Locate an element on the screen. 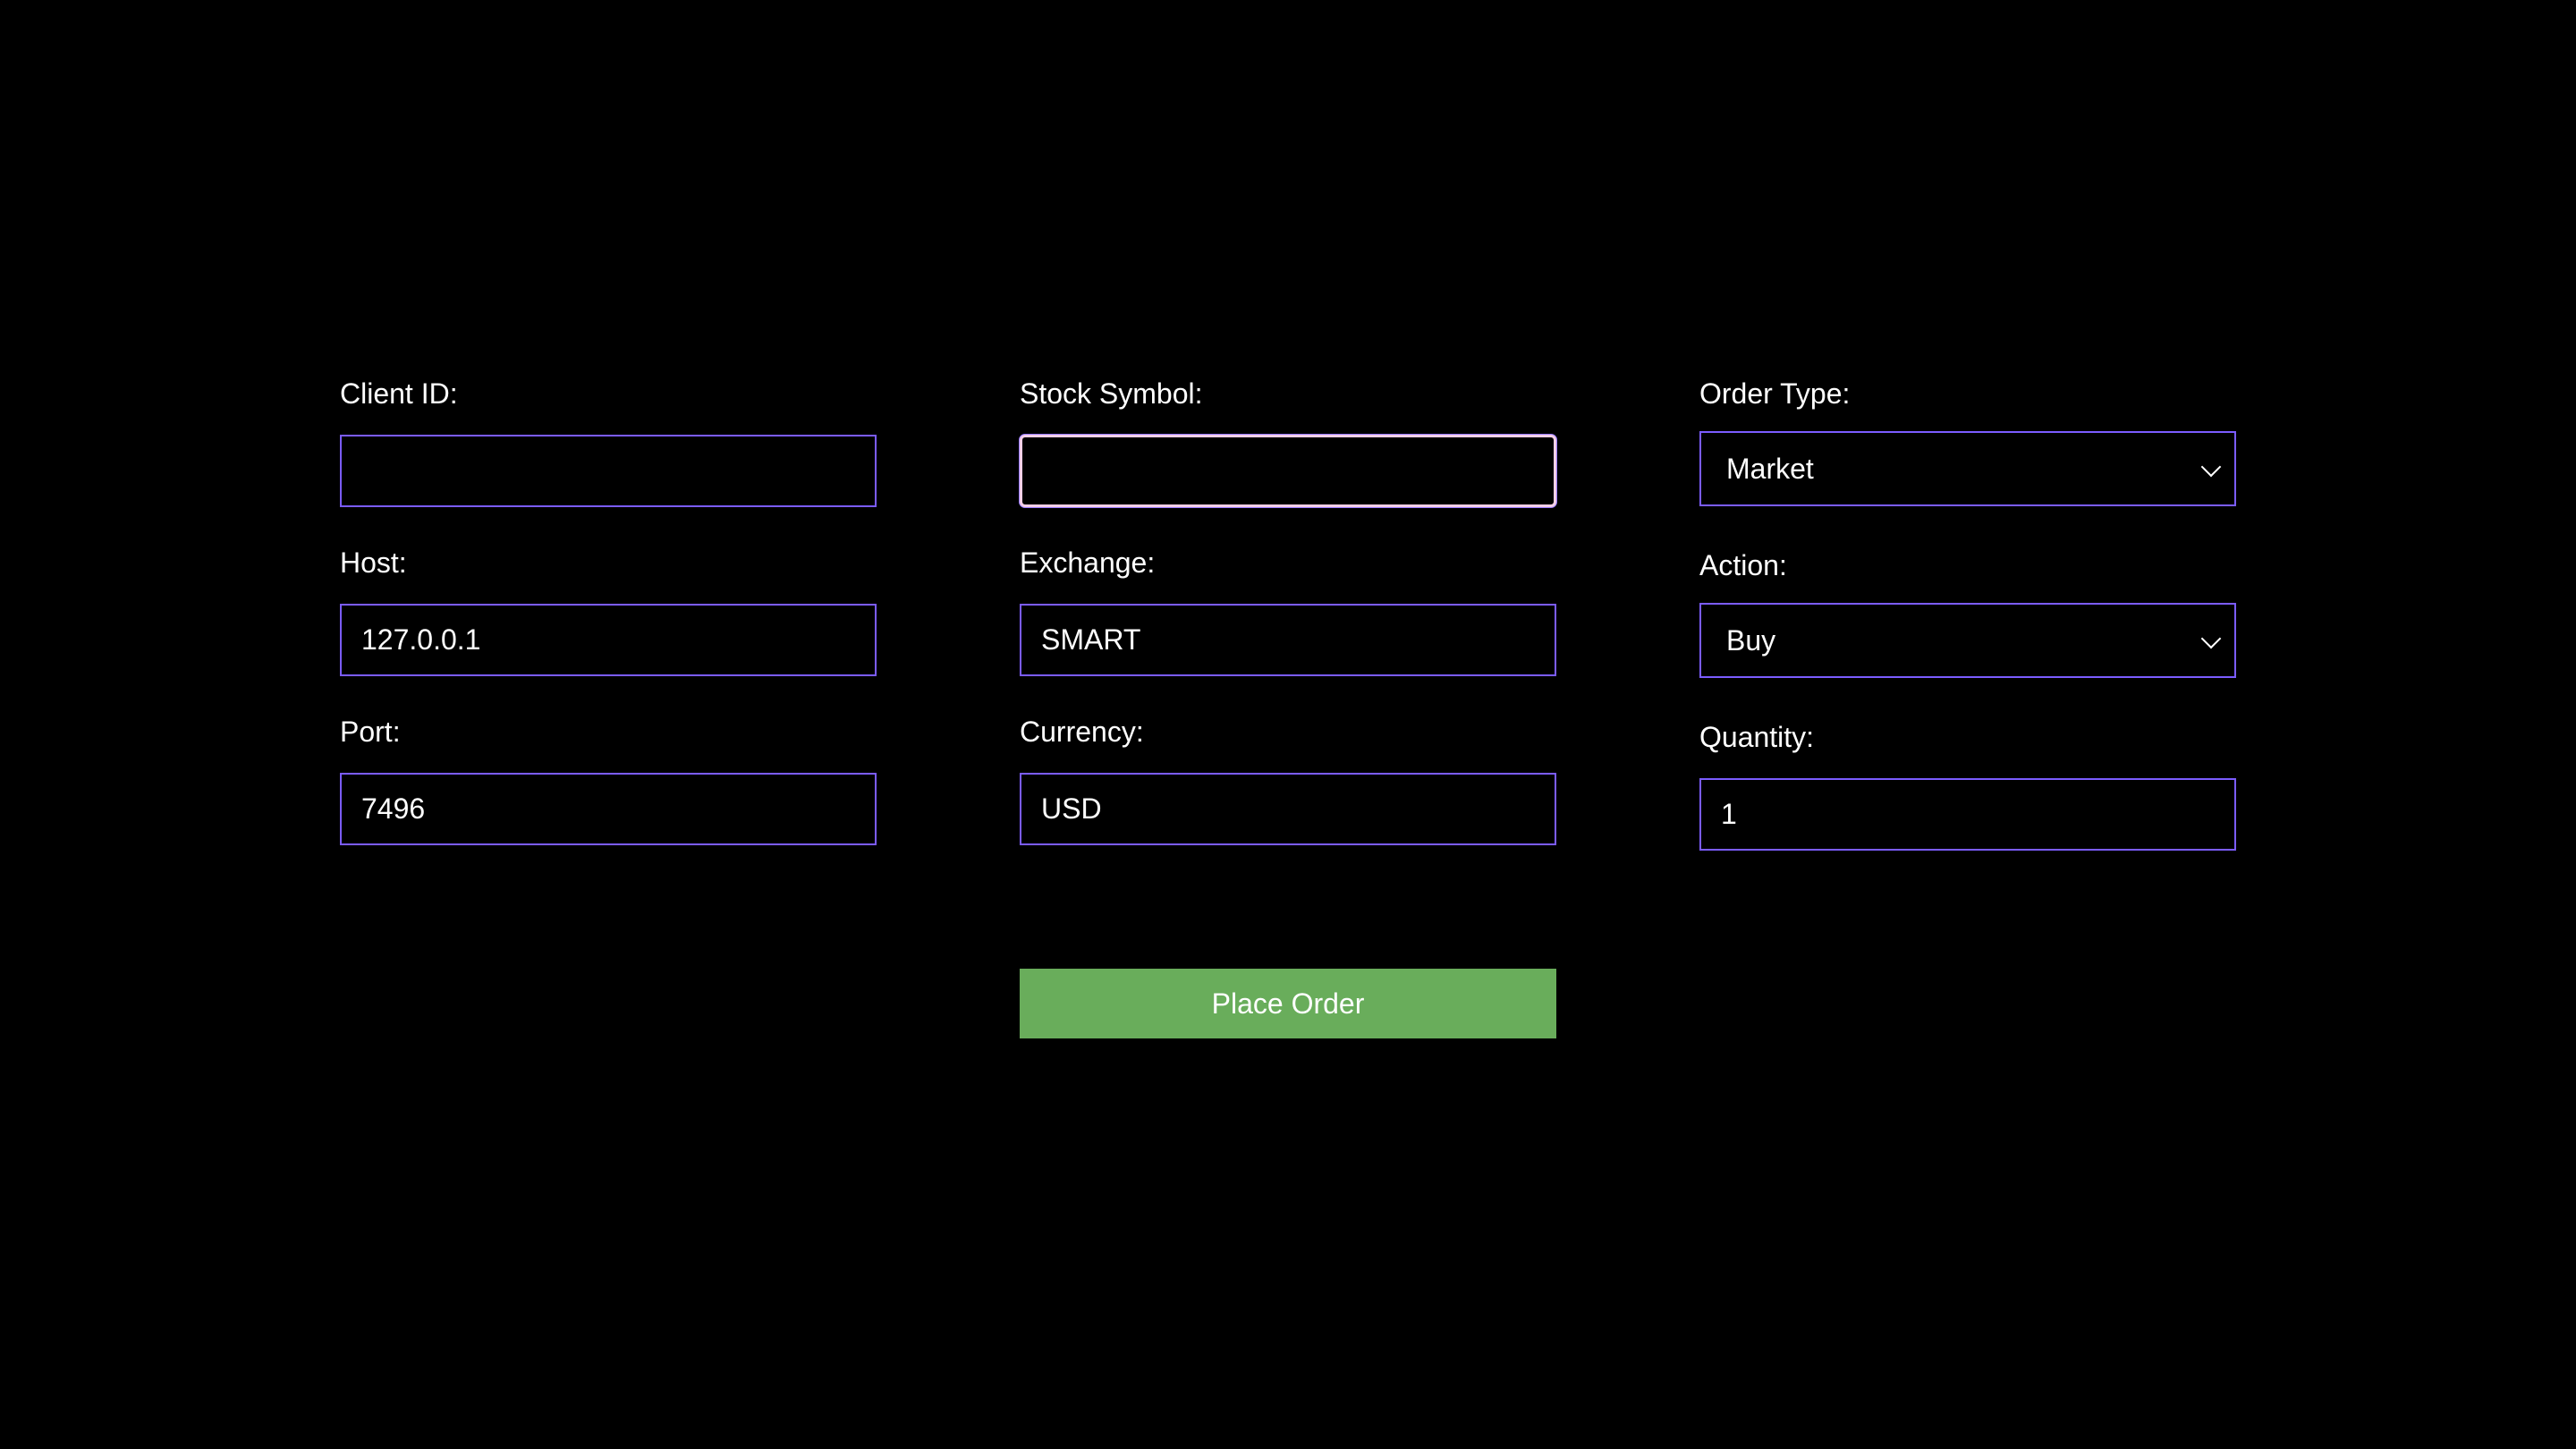  currency-field: Currency: is located at coordinates (1288, 798).